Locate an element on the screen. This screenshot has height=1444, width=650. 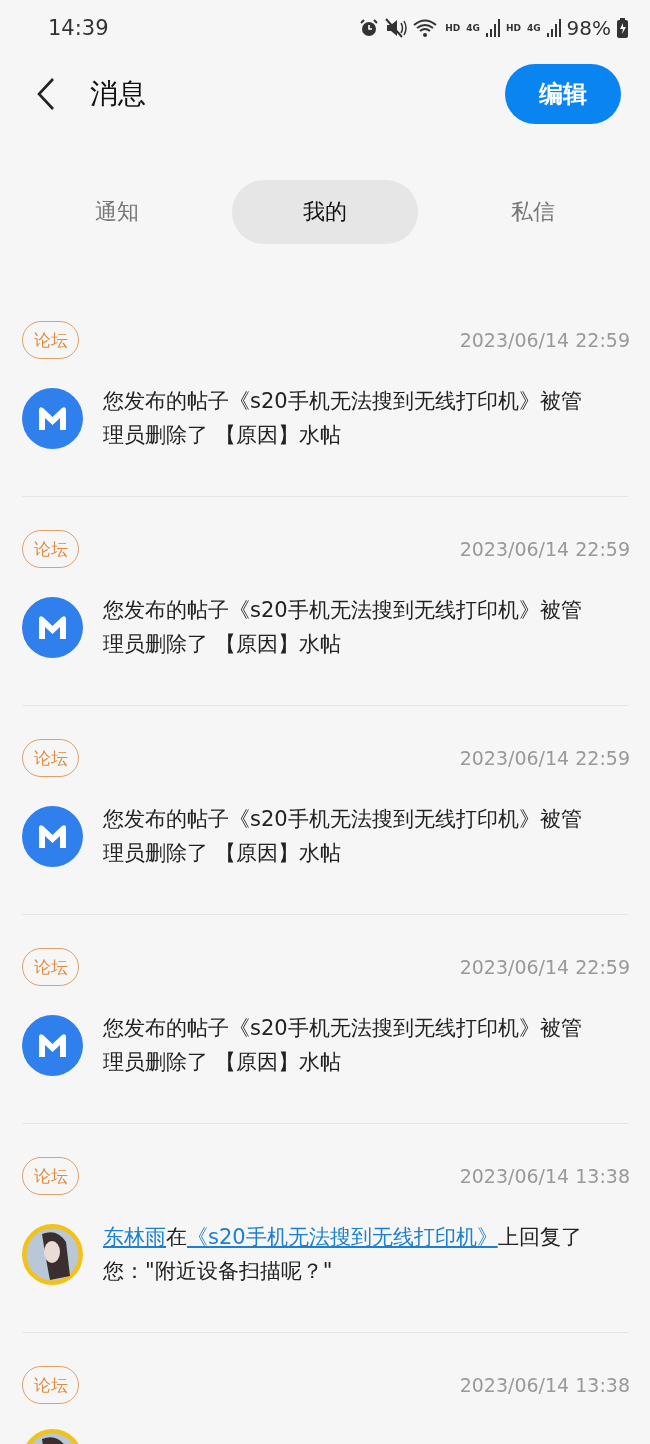
tab: 私信 is located at coordinates (533, 212).